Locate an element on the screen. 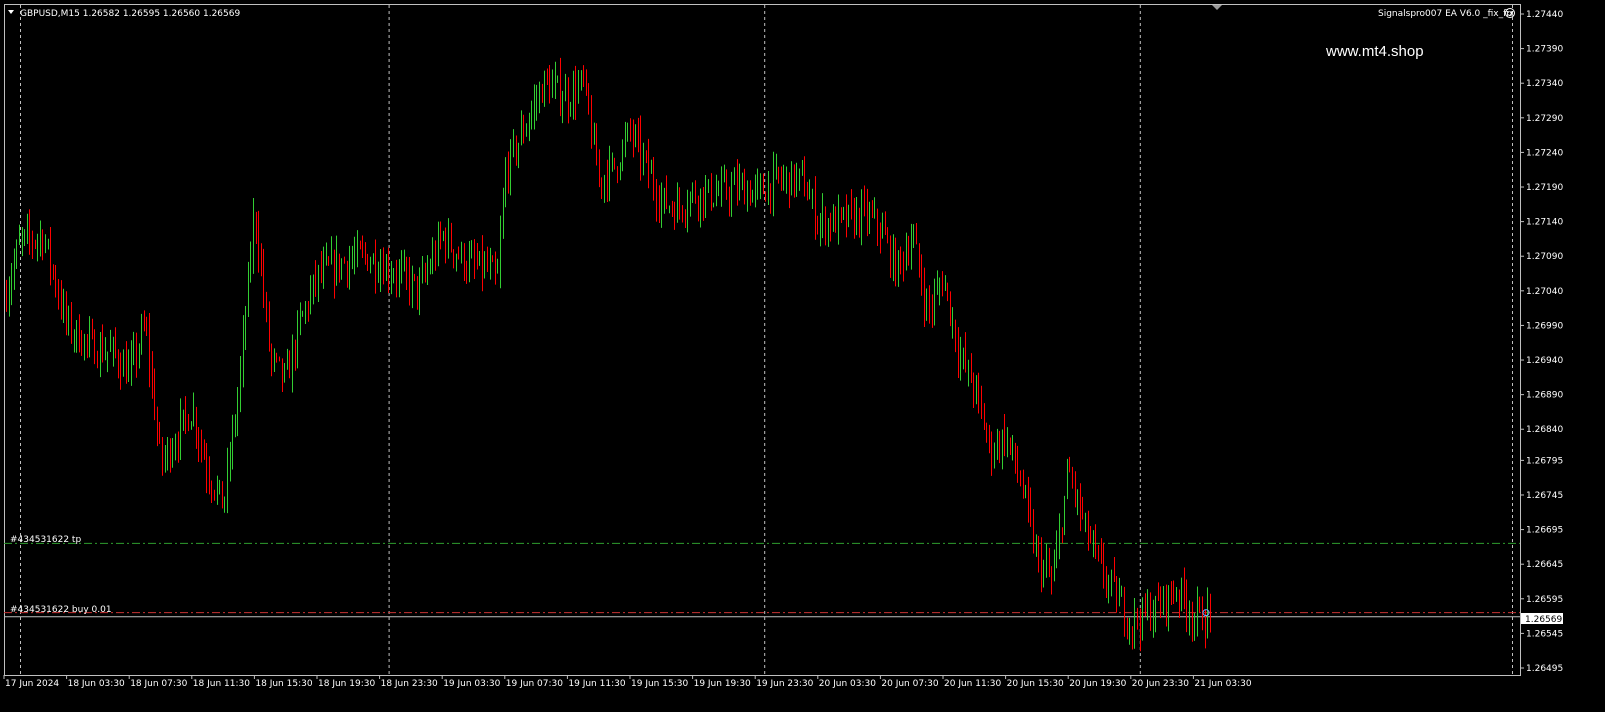 The height and width of the screenshot is (712, 1605). x-tick-label: 19 Jun 23:30 is located at coordinates (784, 684).